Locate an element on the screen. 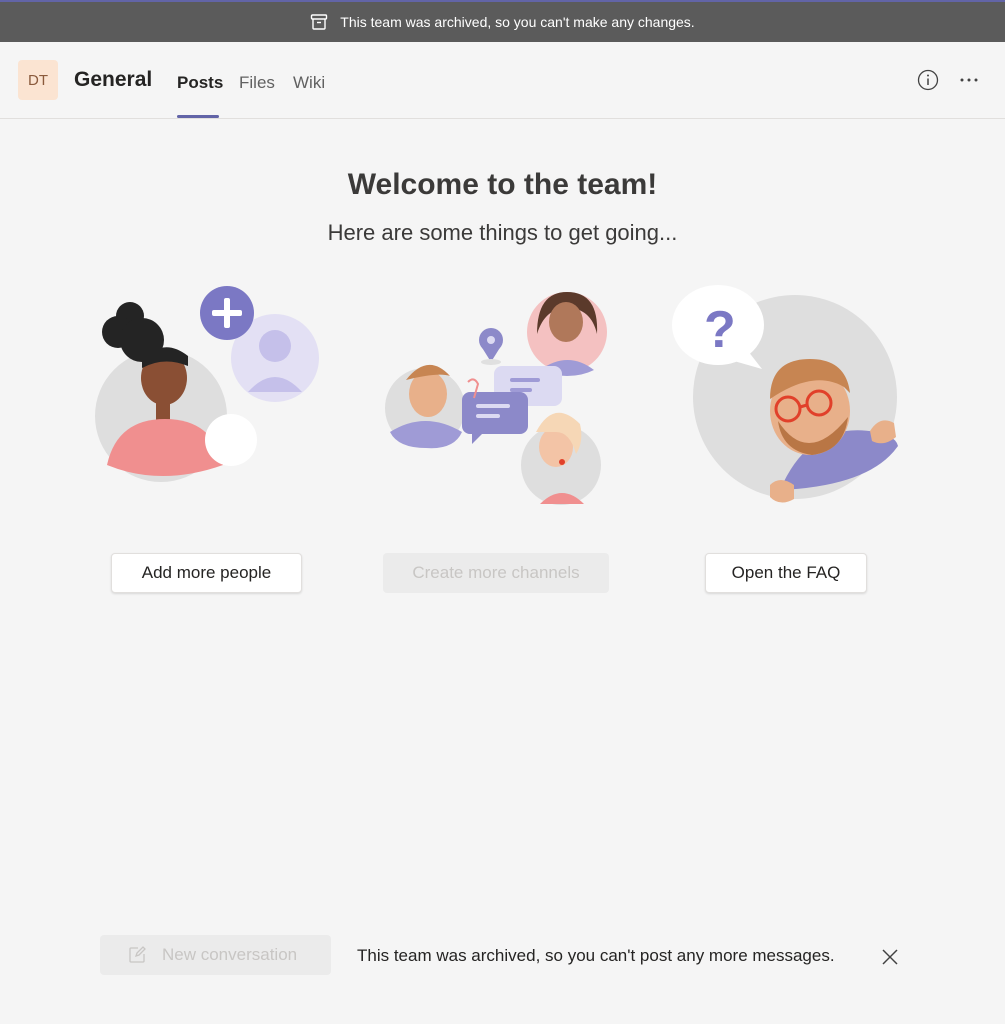 The image size is (1005, 1024). compose-icon is located at coordinates (137, 954).